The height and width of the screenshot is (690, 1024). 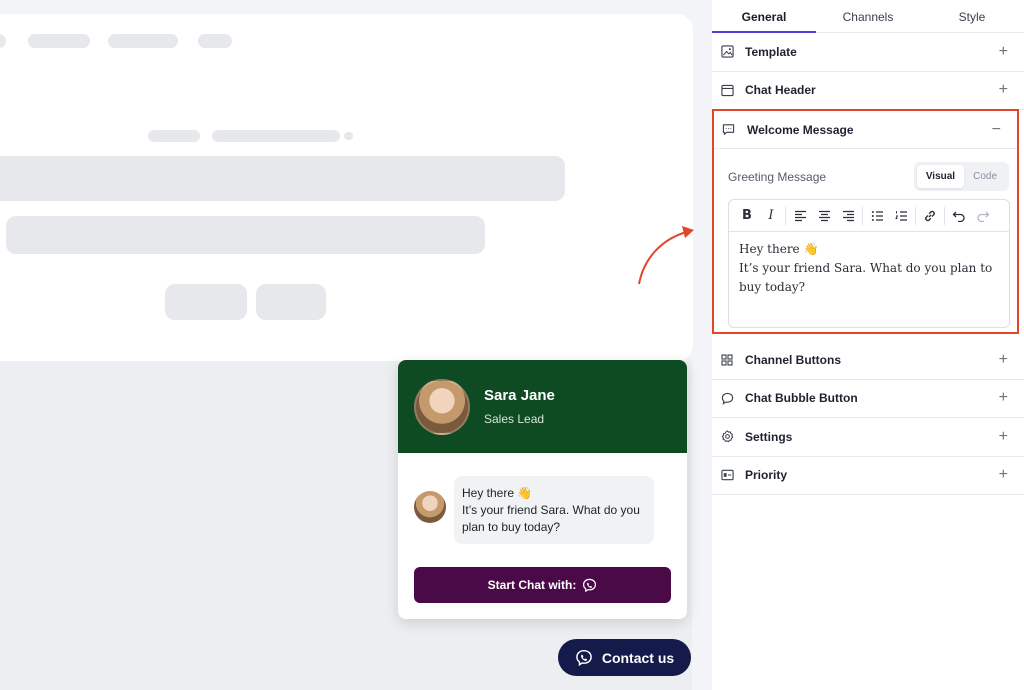 What do you see at coordinates (877, 216) in the screenshot?
I see `bullet-list-icon` at bounding box center [877, 216].